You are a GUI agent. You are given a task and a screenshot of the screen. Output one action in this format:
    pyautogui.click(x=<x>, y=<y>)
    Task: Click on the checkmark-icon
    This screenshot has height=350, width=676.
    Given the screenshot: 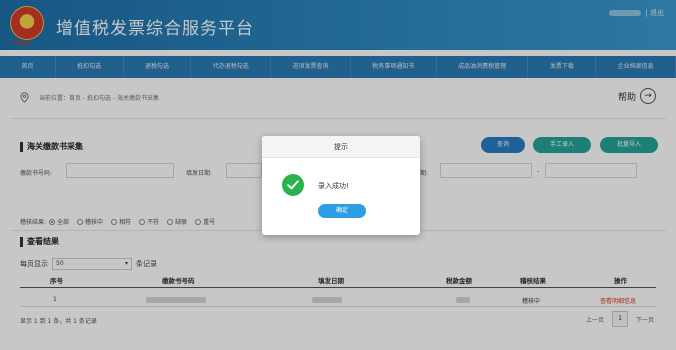 What is the action you would take?
    pyautogui.click(x=293, y=185)
    